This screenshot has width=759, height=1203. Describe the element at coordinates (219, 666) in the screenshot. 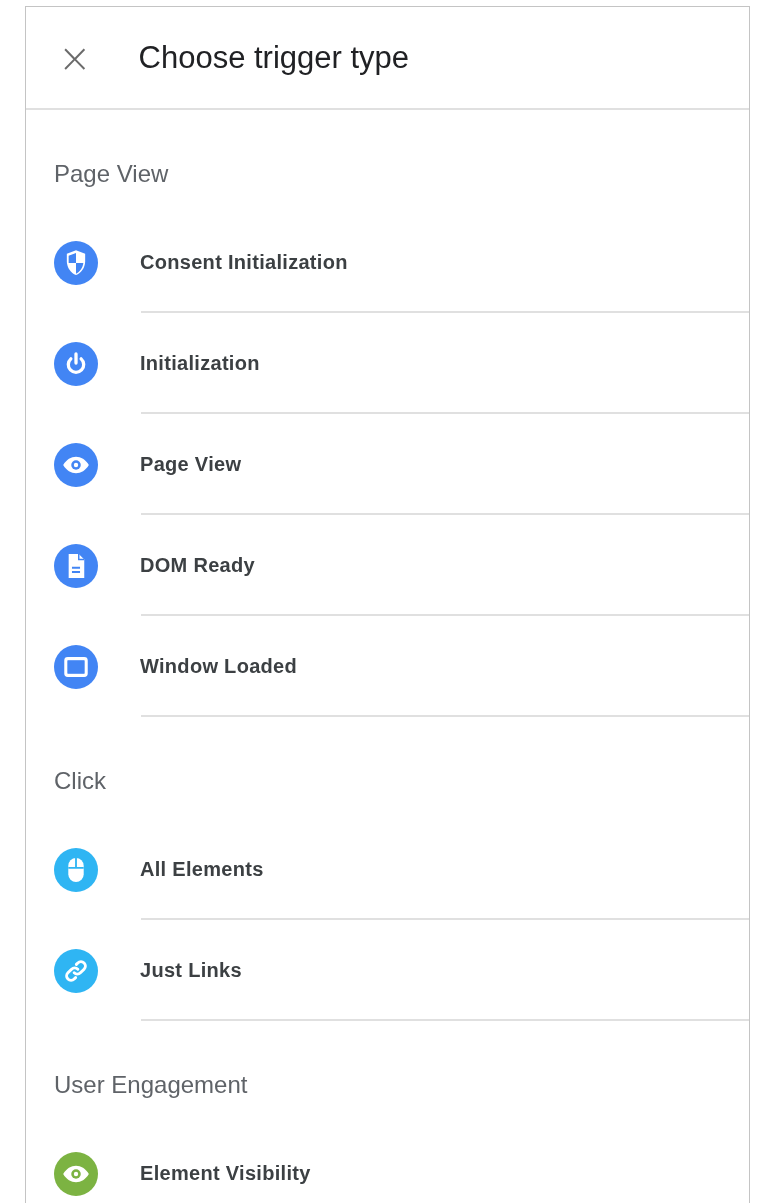

I see `trigger-option: Window Loaded` at that location.